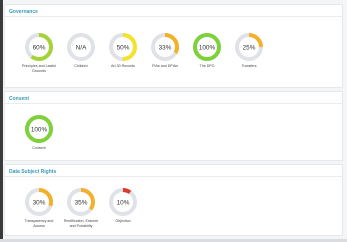 Image resolution: width=347 pixels, height=242 pixels. I want to click on gauge-value: 50%, so click(123, 47).